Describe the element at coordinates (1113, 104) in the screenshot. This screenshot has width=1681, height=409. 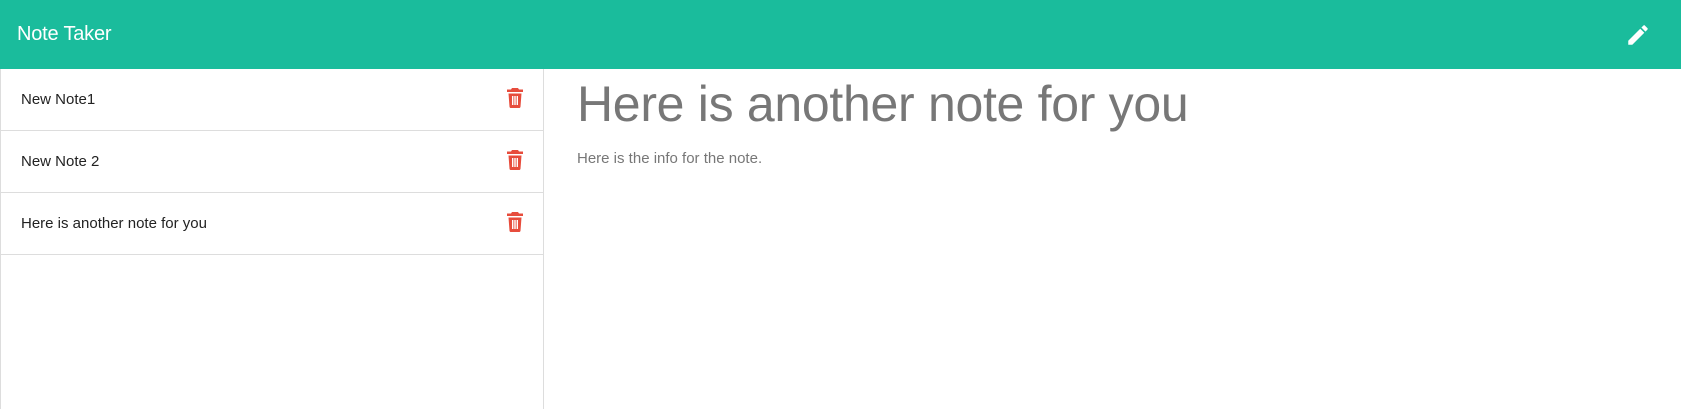
I see `note-title-field: Here is another note for you` at that location.